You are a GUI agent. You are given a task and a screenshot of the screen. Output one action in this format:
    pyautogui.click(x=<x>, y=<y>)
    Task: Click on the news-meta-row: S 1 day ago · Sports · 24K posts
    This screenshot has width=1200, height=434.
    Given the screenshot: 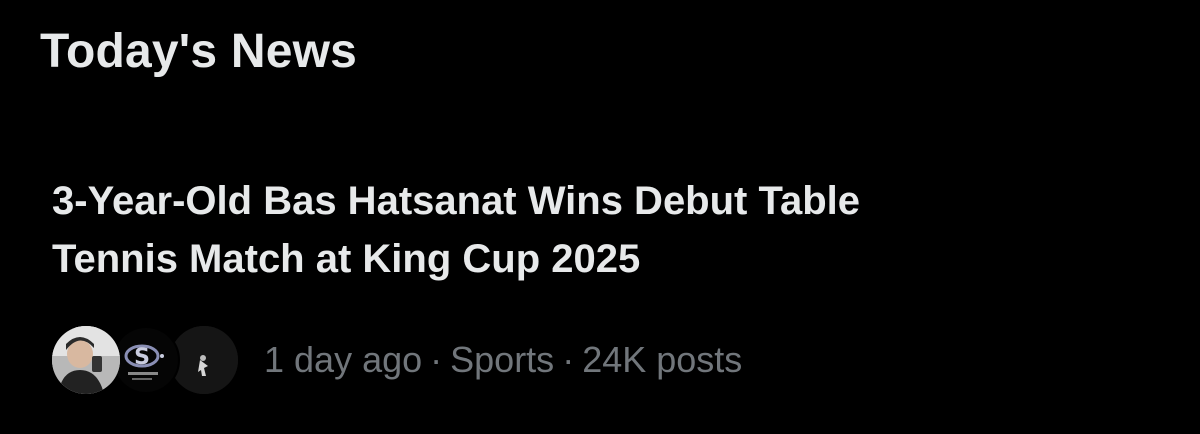 What is the action you would take?
    pyautogui.click(x=397, y=360)
    